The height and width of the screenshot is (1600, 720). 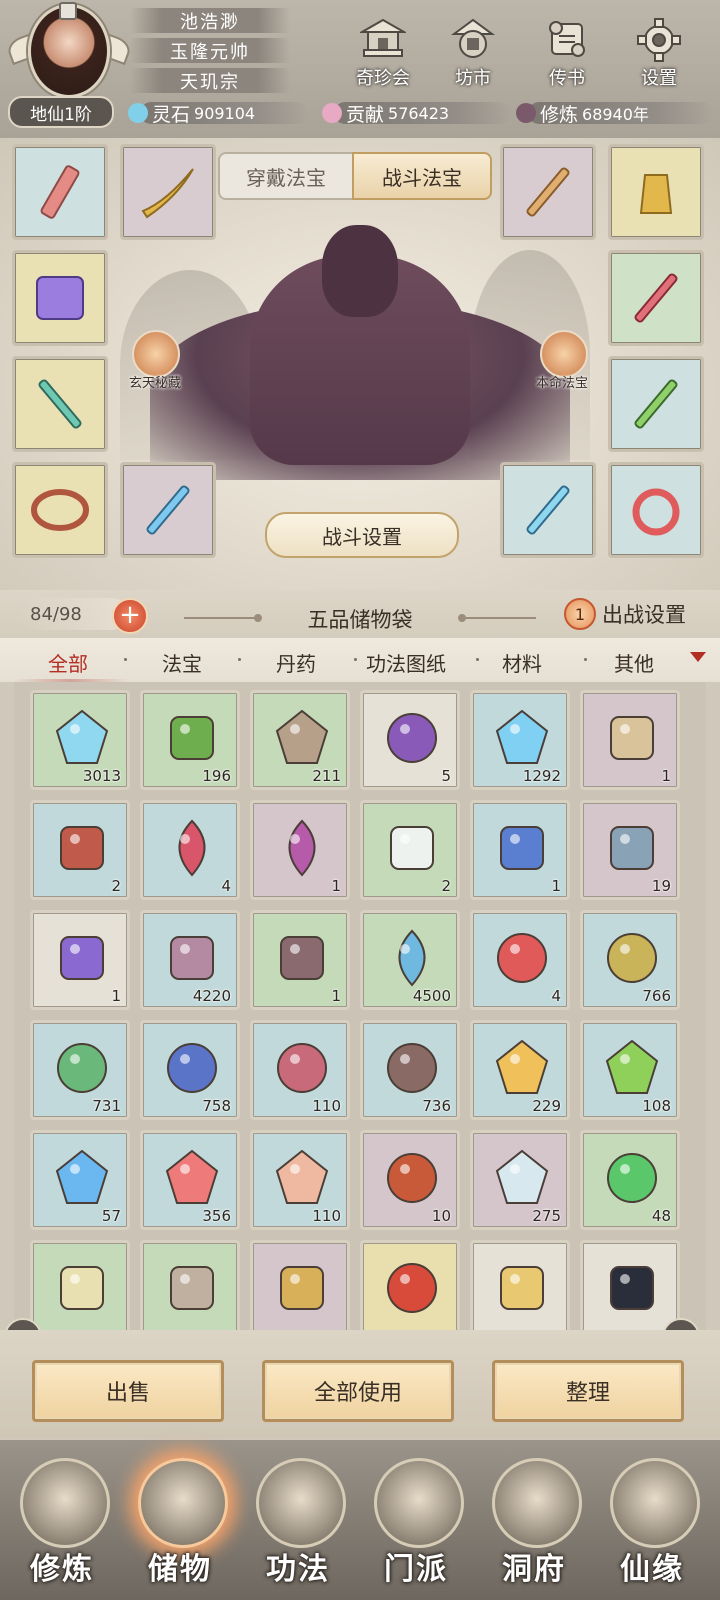 I want to click on tab-divider, so click(x=585, y=659).